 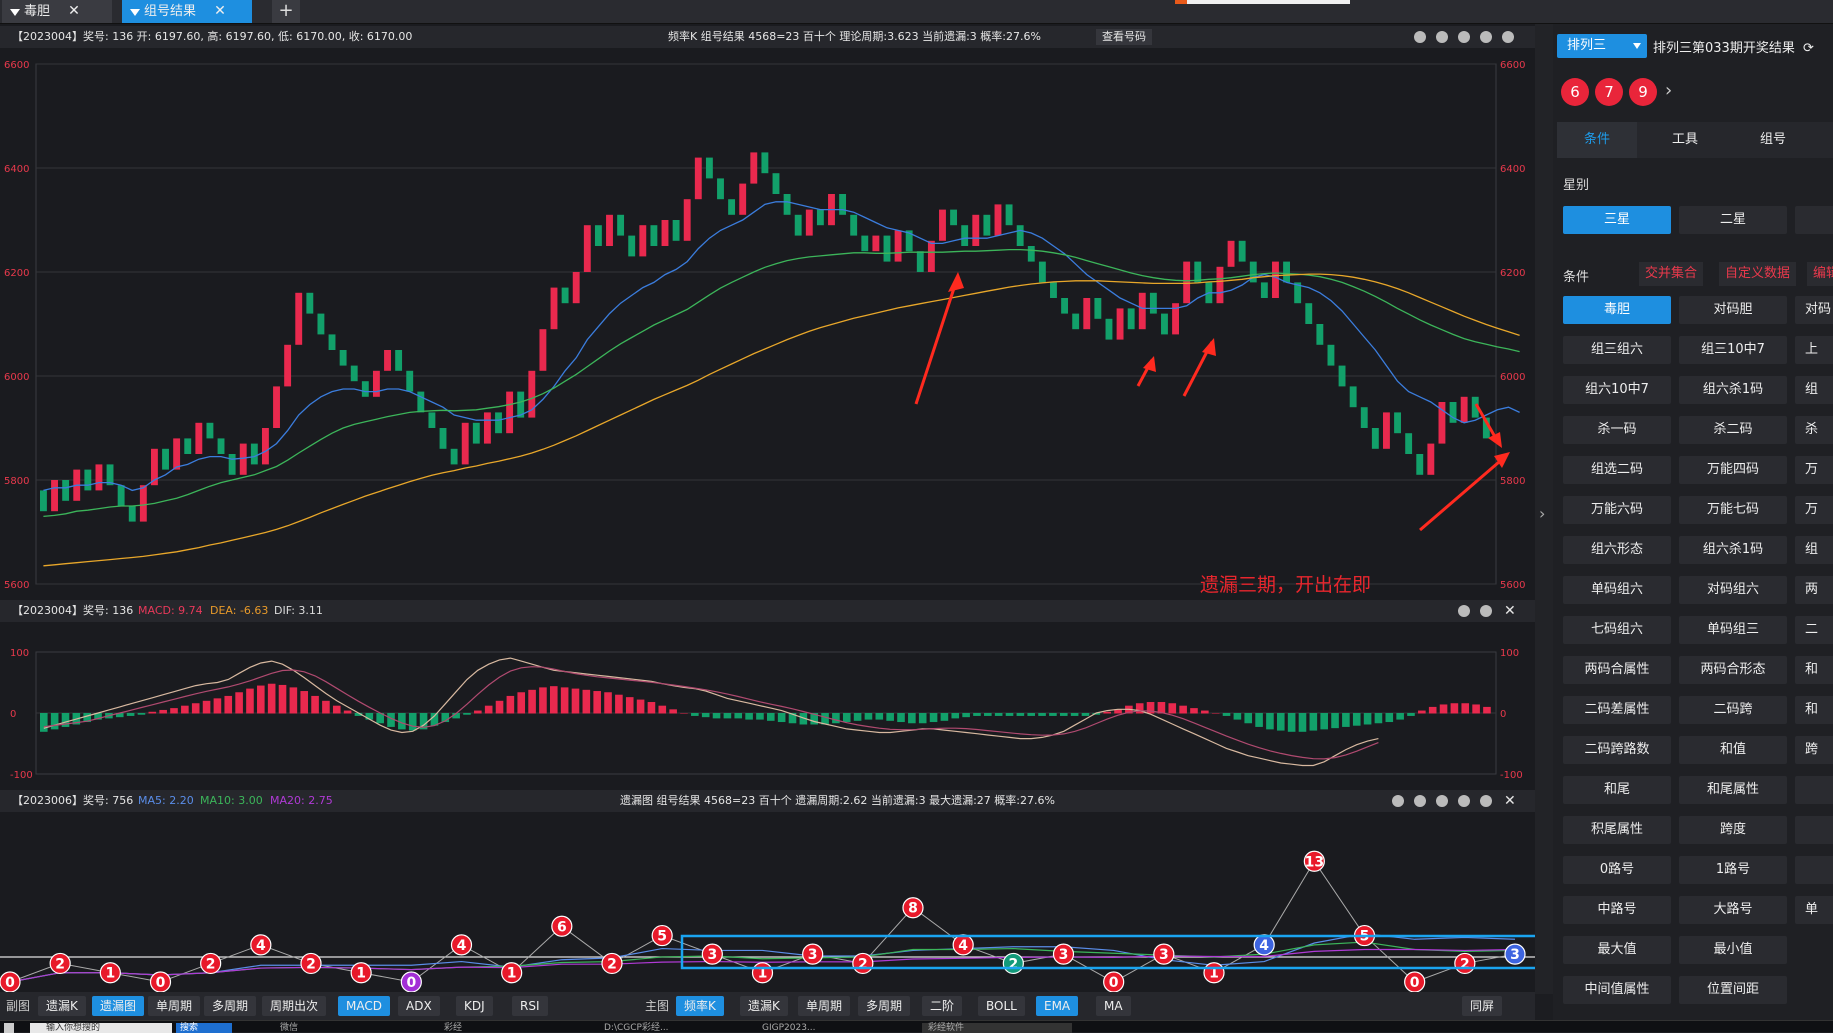 I want to click on rsi-button: RSI, so click(x=530, y=1006).